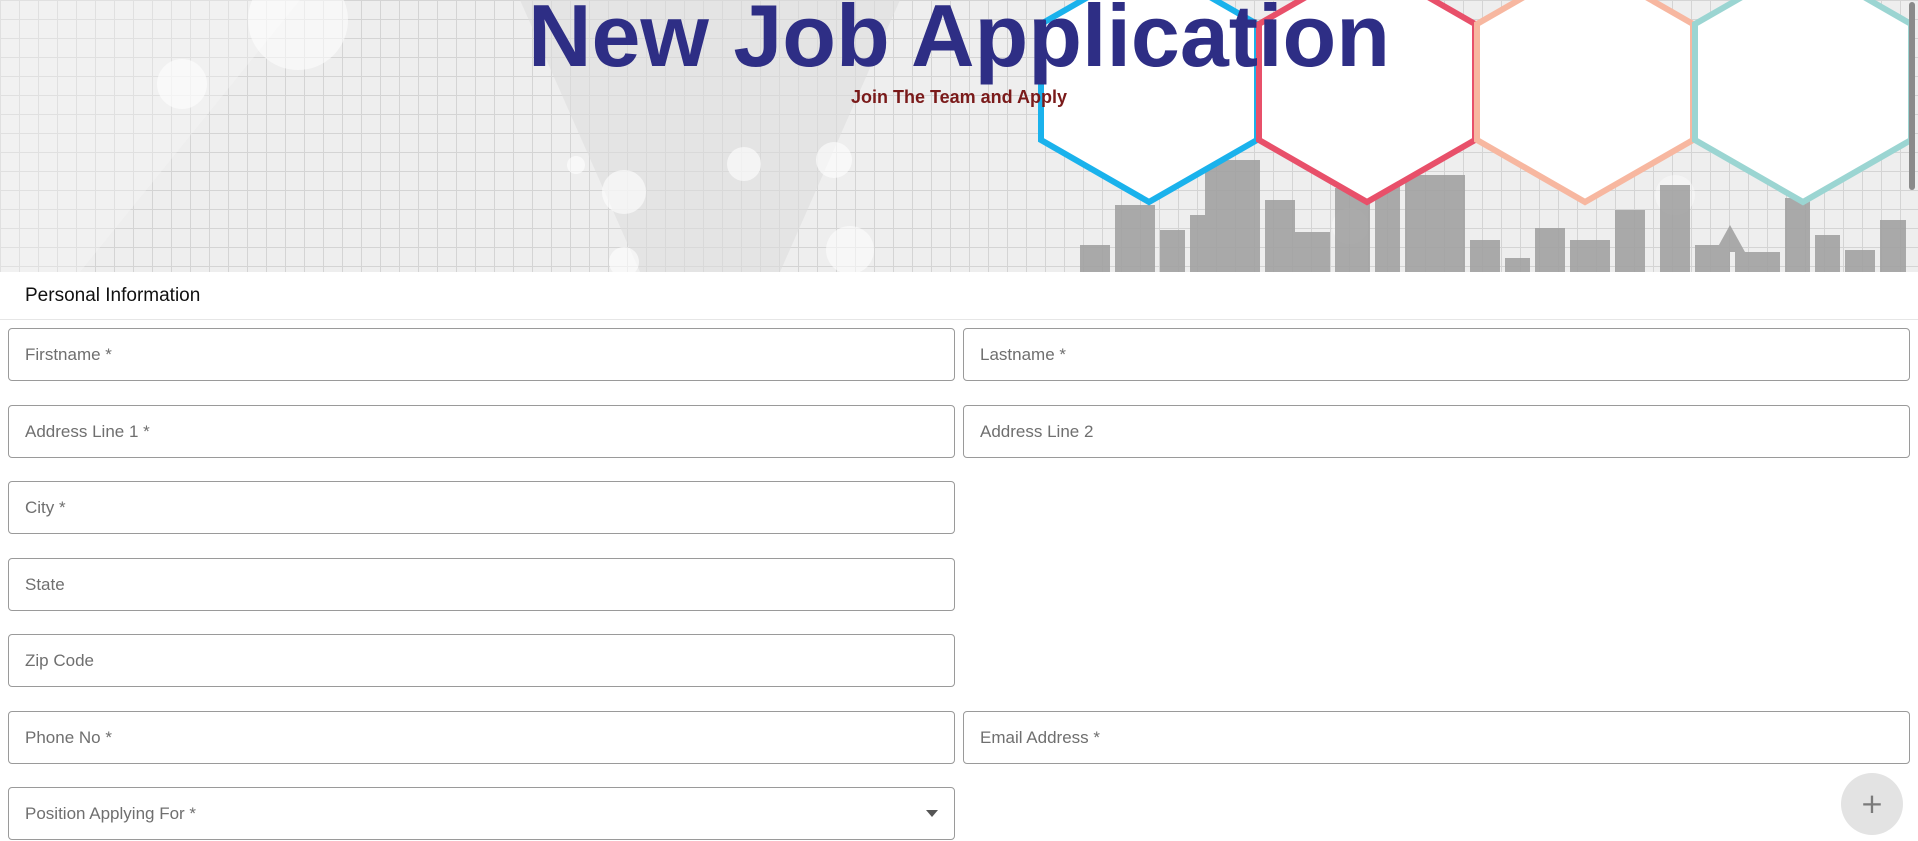 The height and width of the screenshot is (841, 1918). I want to click on page-title: New Job Application, so click(959, 42).